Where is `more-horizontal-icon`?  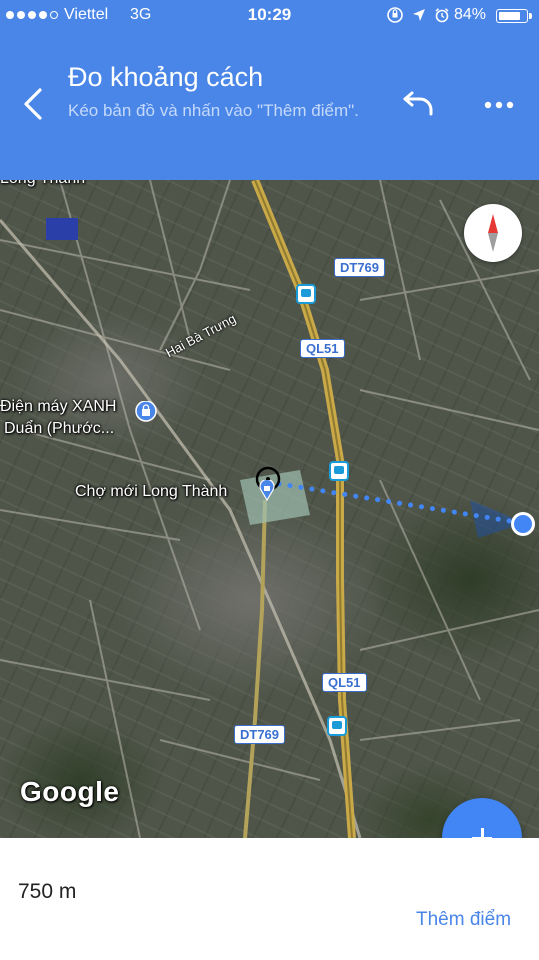
more-horizontal-icon is located at coordinates (499, 105).